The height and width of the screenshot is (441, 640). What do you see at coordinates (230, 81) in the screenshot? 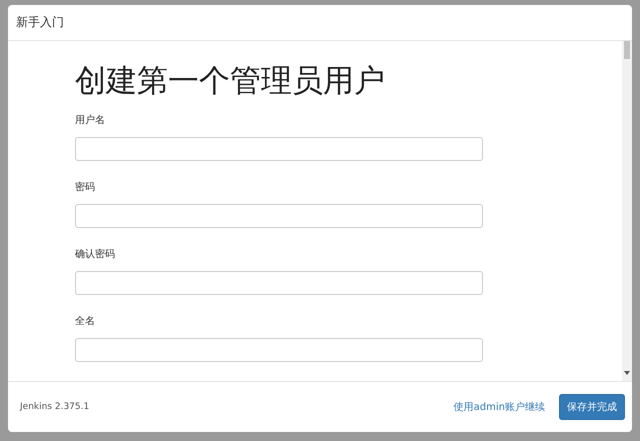
I see `page-heading: 创建第一个管理员用户` at bounding box center [230, 81].